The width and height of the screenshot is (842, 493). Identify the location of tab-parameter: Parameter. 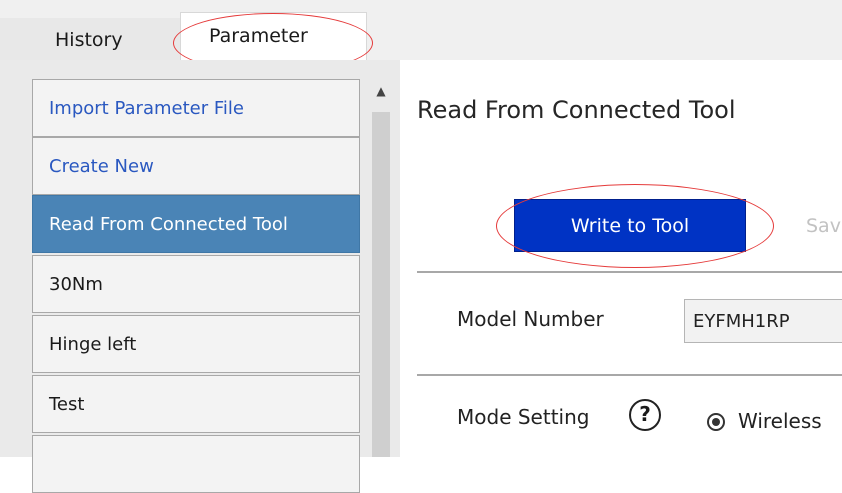
(273, 36).